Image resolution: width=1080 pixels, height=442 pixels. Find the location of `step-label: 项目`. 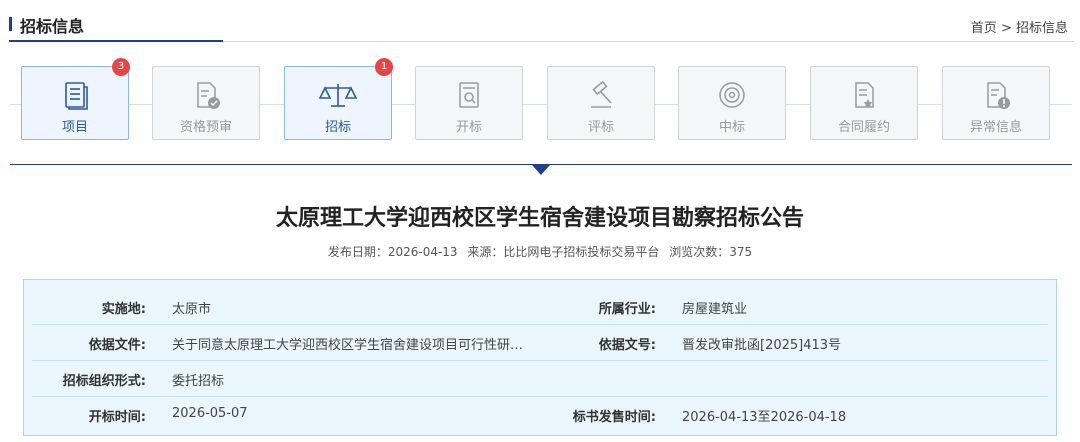

step-label: 项目 is located at coordinates (74, 127).